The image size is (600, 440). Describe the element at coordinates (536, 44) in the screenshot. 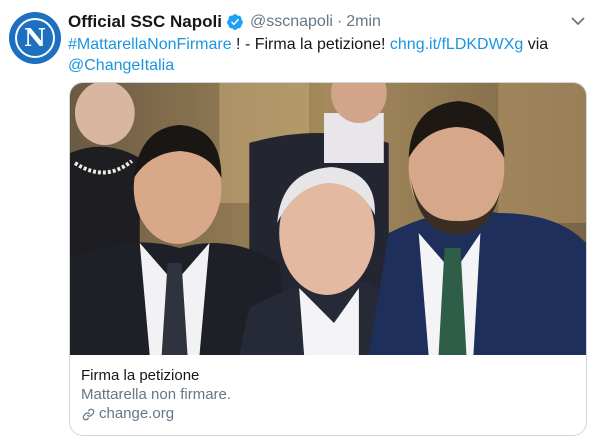

I see `tweet-text-via: via` at that location.